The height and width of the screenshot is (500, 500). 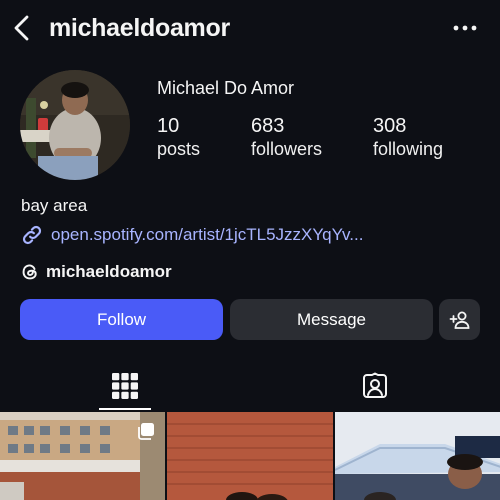 What do you see at coordinates (32, 235) in the screenshot?
I see `link-icon` at bounding box center [32, 235].